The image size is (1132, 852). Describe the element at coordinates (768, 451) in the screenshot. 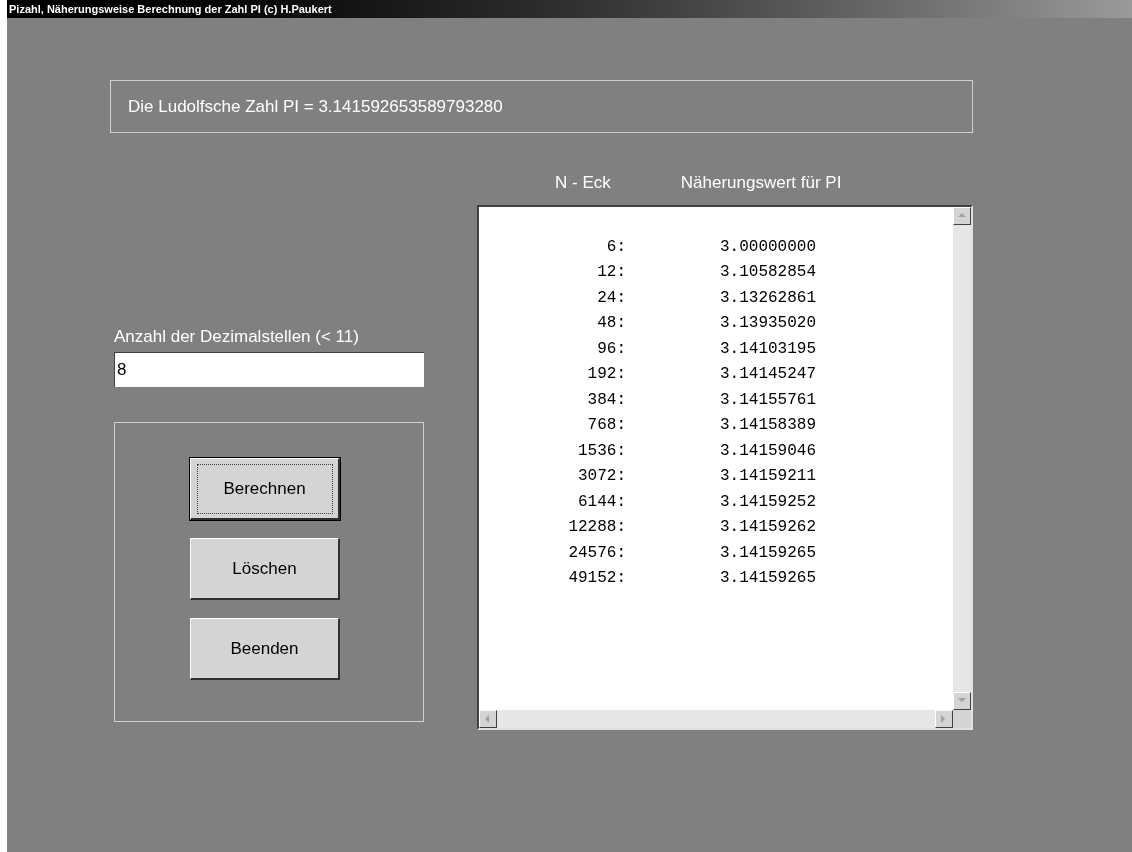

I see `approximation-value: 3.14159046` at that location.